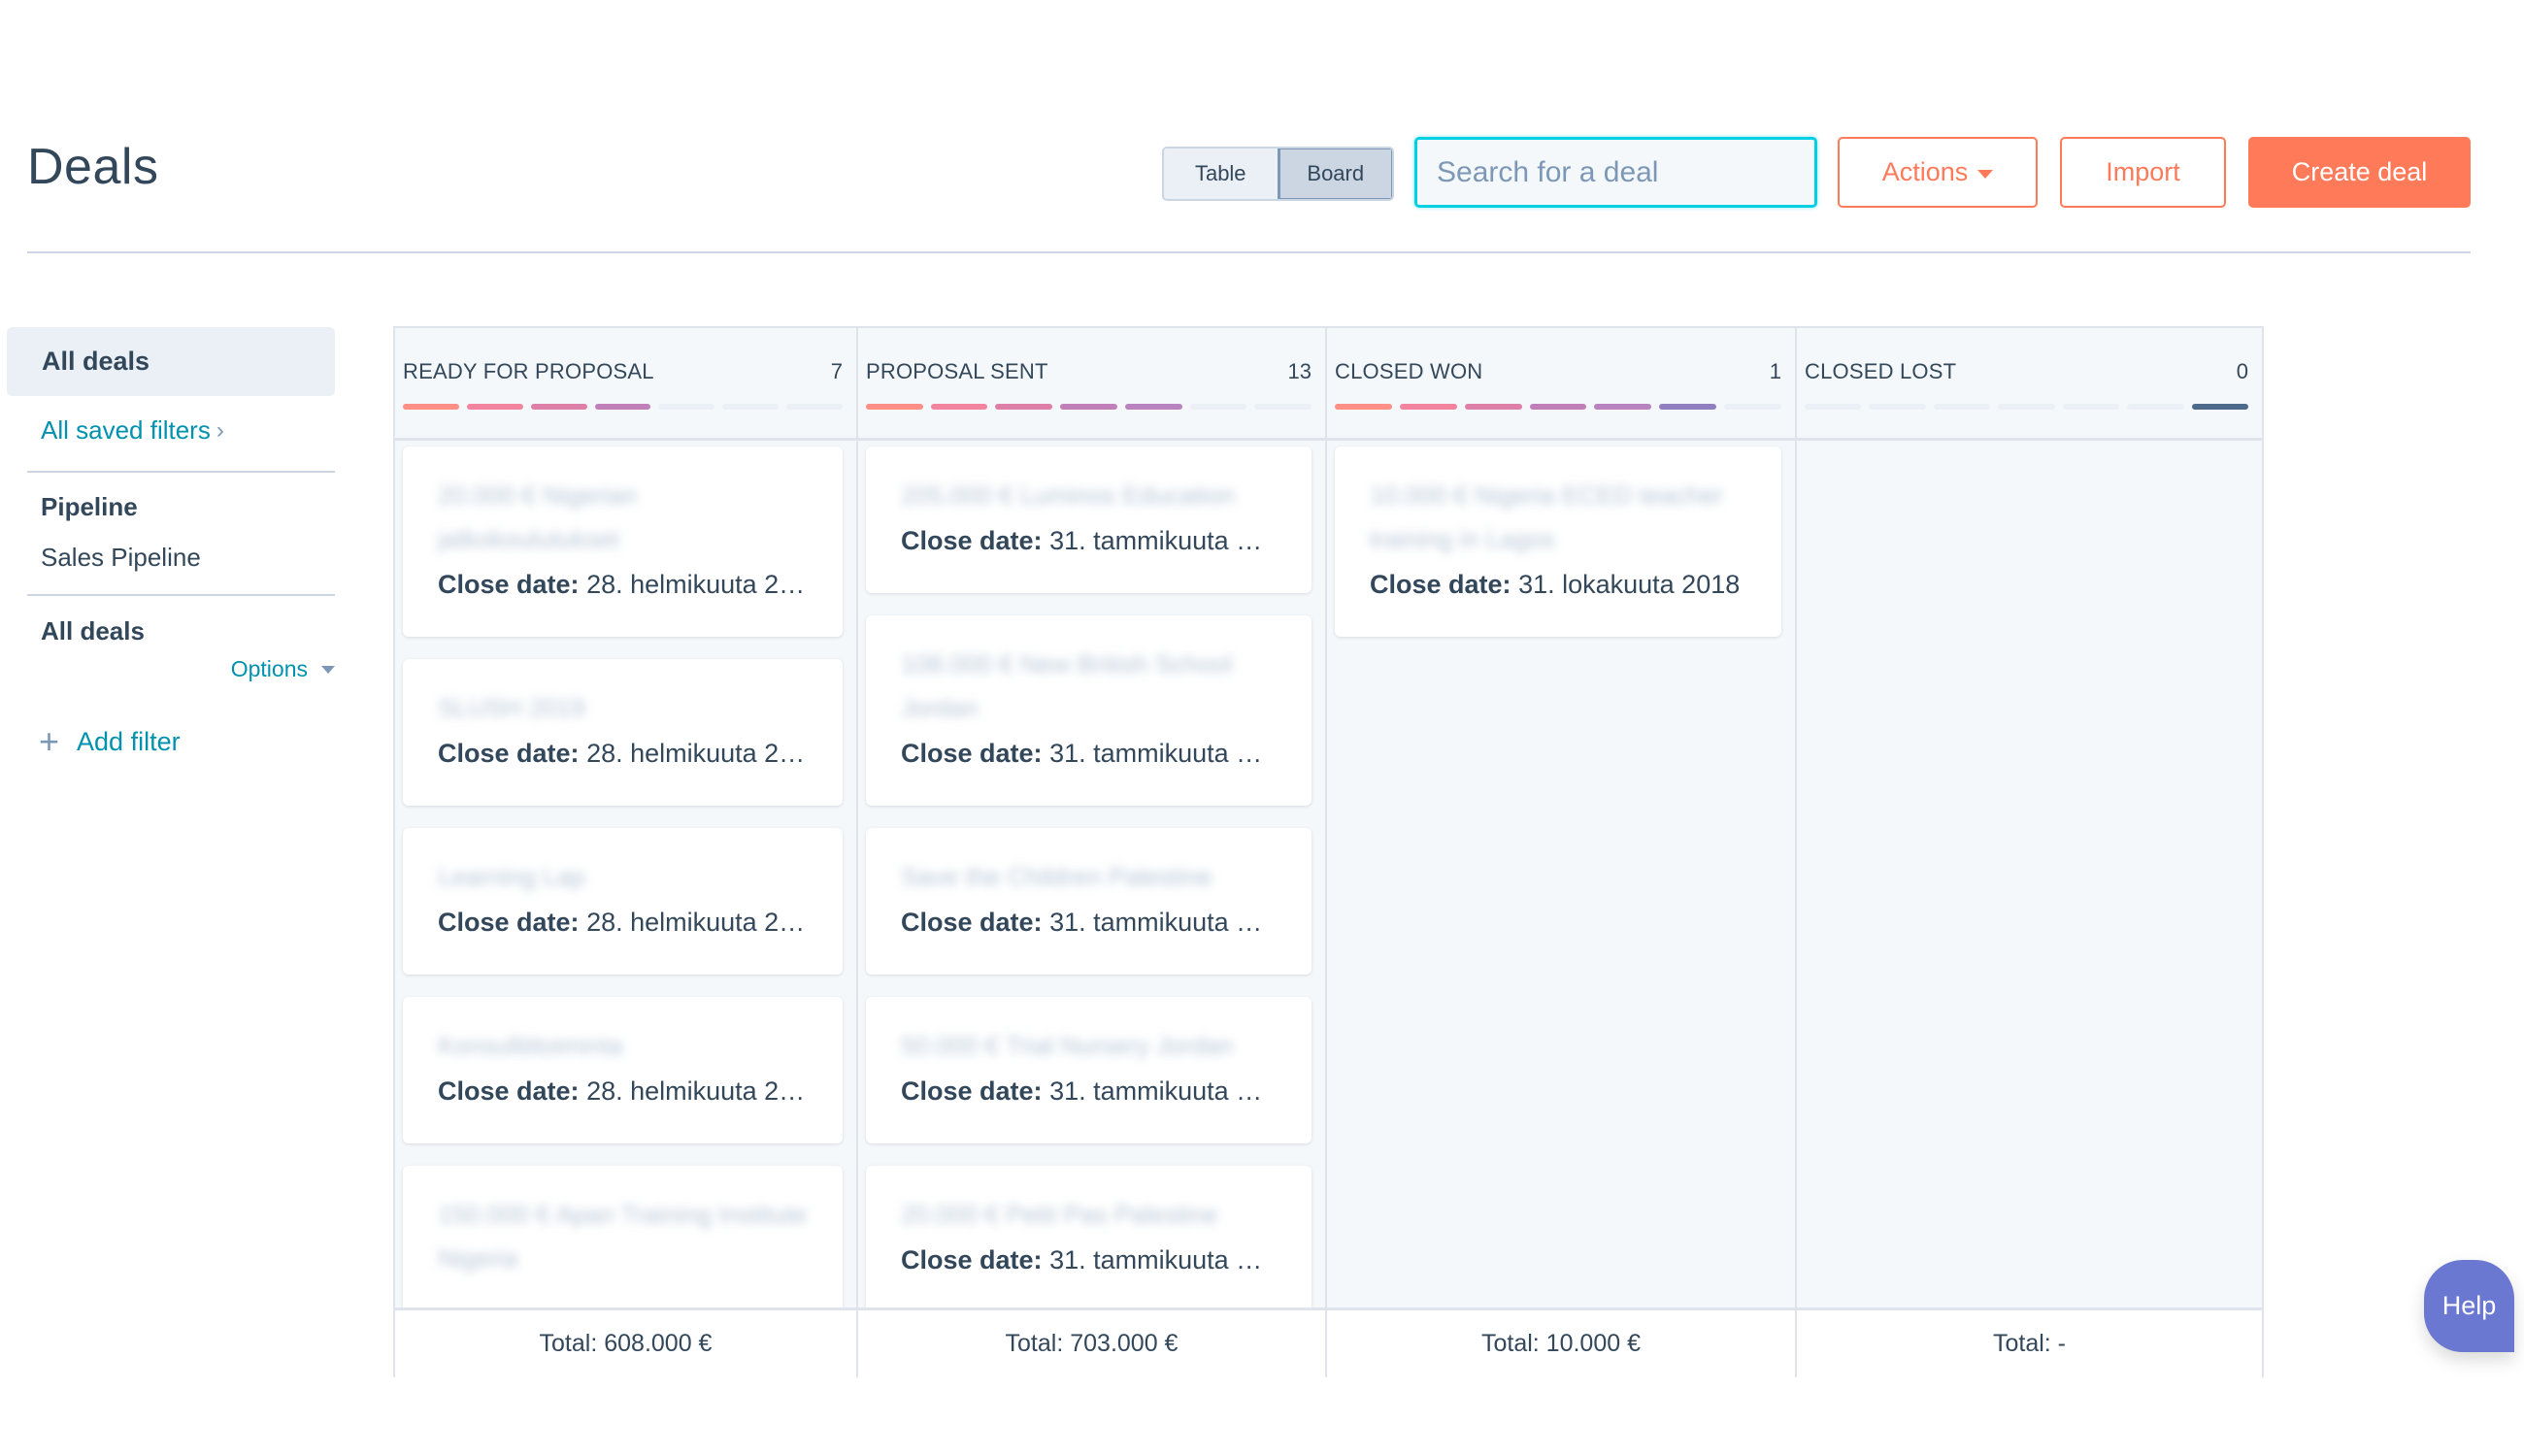 This screenshot has height=1456, width=2524. Describe the element at coordinates (1299, 371) in the screenshot. I see `column-count: 13` at that location.